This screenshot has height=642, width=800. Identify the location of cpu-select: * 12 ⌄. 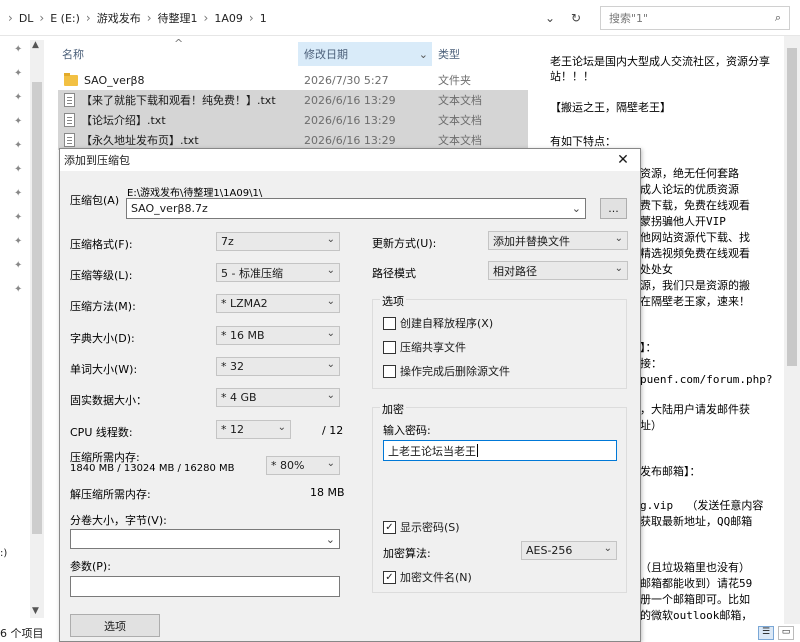
(253, 429).